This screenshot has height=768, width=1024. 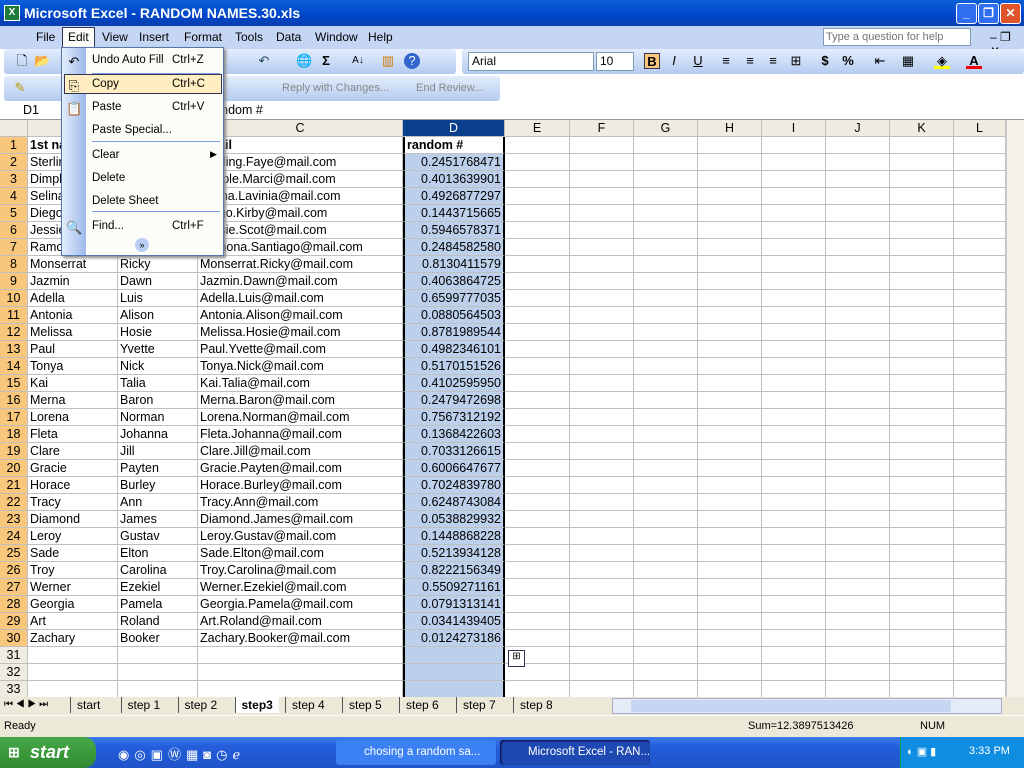 I want to click on cell-C17: Lorena.Norman@mail.com, so click(x=300, y=417).